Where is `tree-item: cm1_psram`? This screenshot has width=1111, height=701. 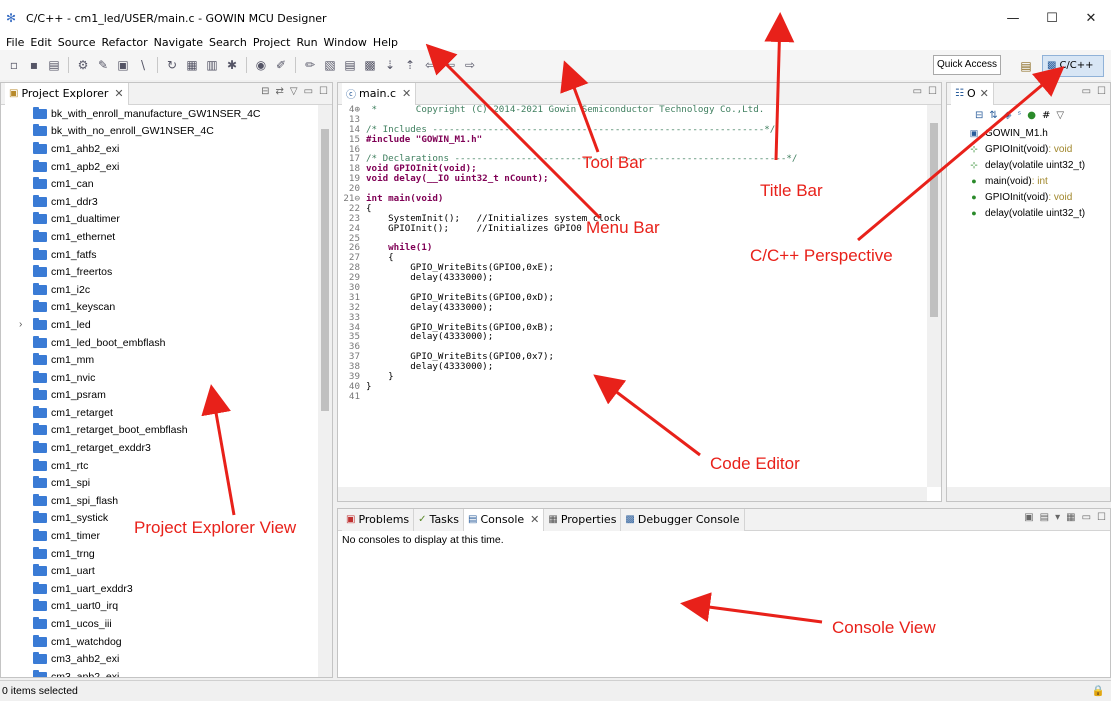 tree-item: cm1_psram is located at coordinates (159, 396).